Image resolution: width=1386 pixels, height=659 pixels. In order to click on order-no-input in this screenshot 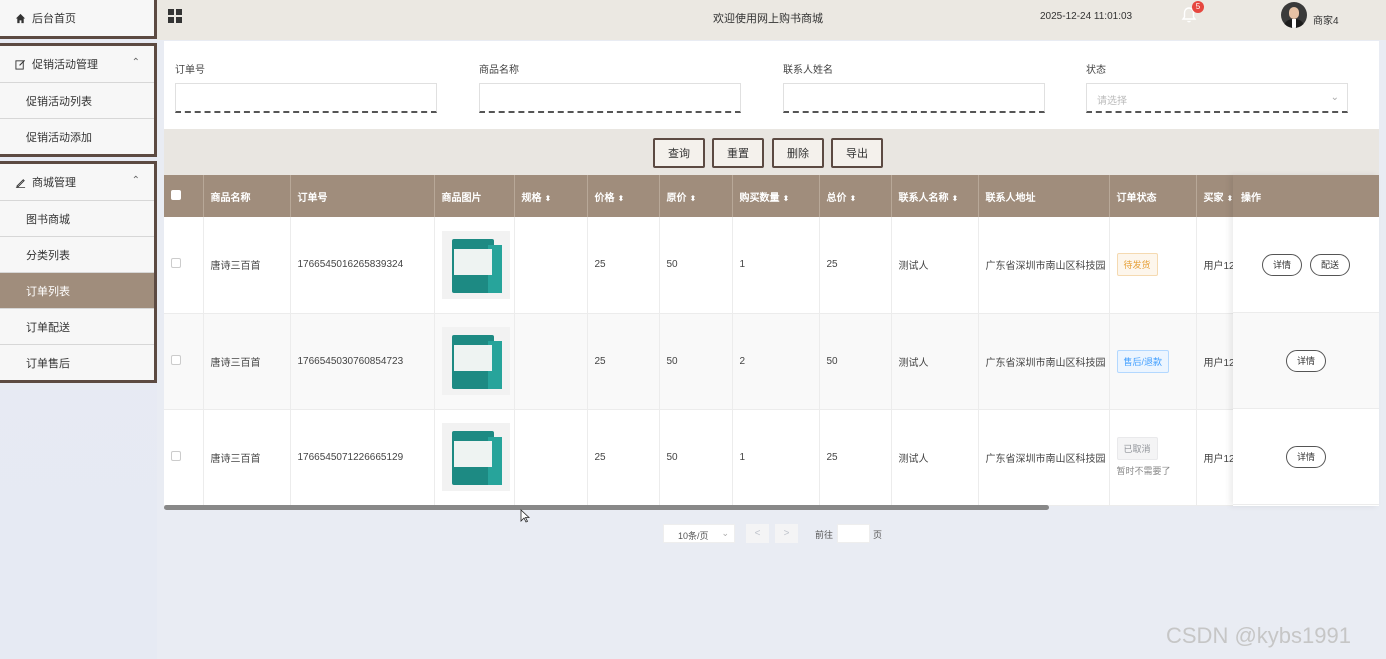, I will do `click(306, 98)`.